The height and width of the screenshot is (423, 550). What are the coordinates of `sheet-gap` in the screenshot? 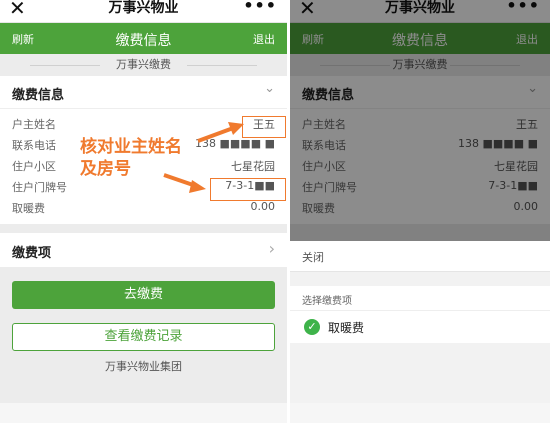 It's located at (420, 279).